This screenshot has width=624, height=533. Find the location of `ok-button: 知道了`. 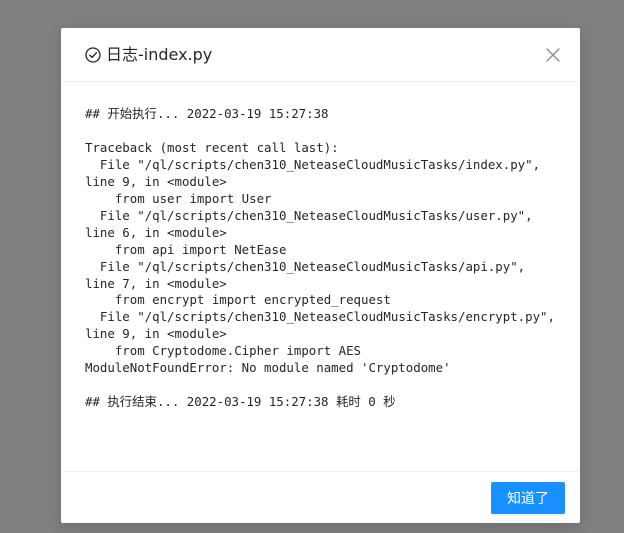

ok-button: 知道了 is located at coordinates (528, 498).